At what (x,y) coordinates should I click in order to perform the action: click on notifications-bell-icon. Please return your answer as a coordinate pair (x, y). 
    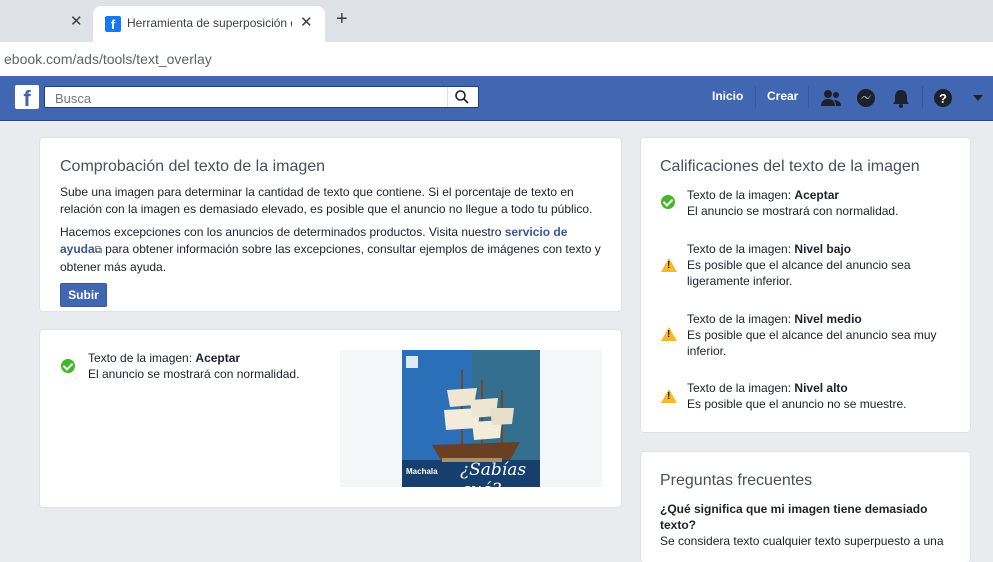
    Looking at the image, I should click on (901, 98).